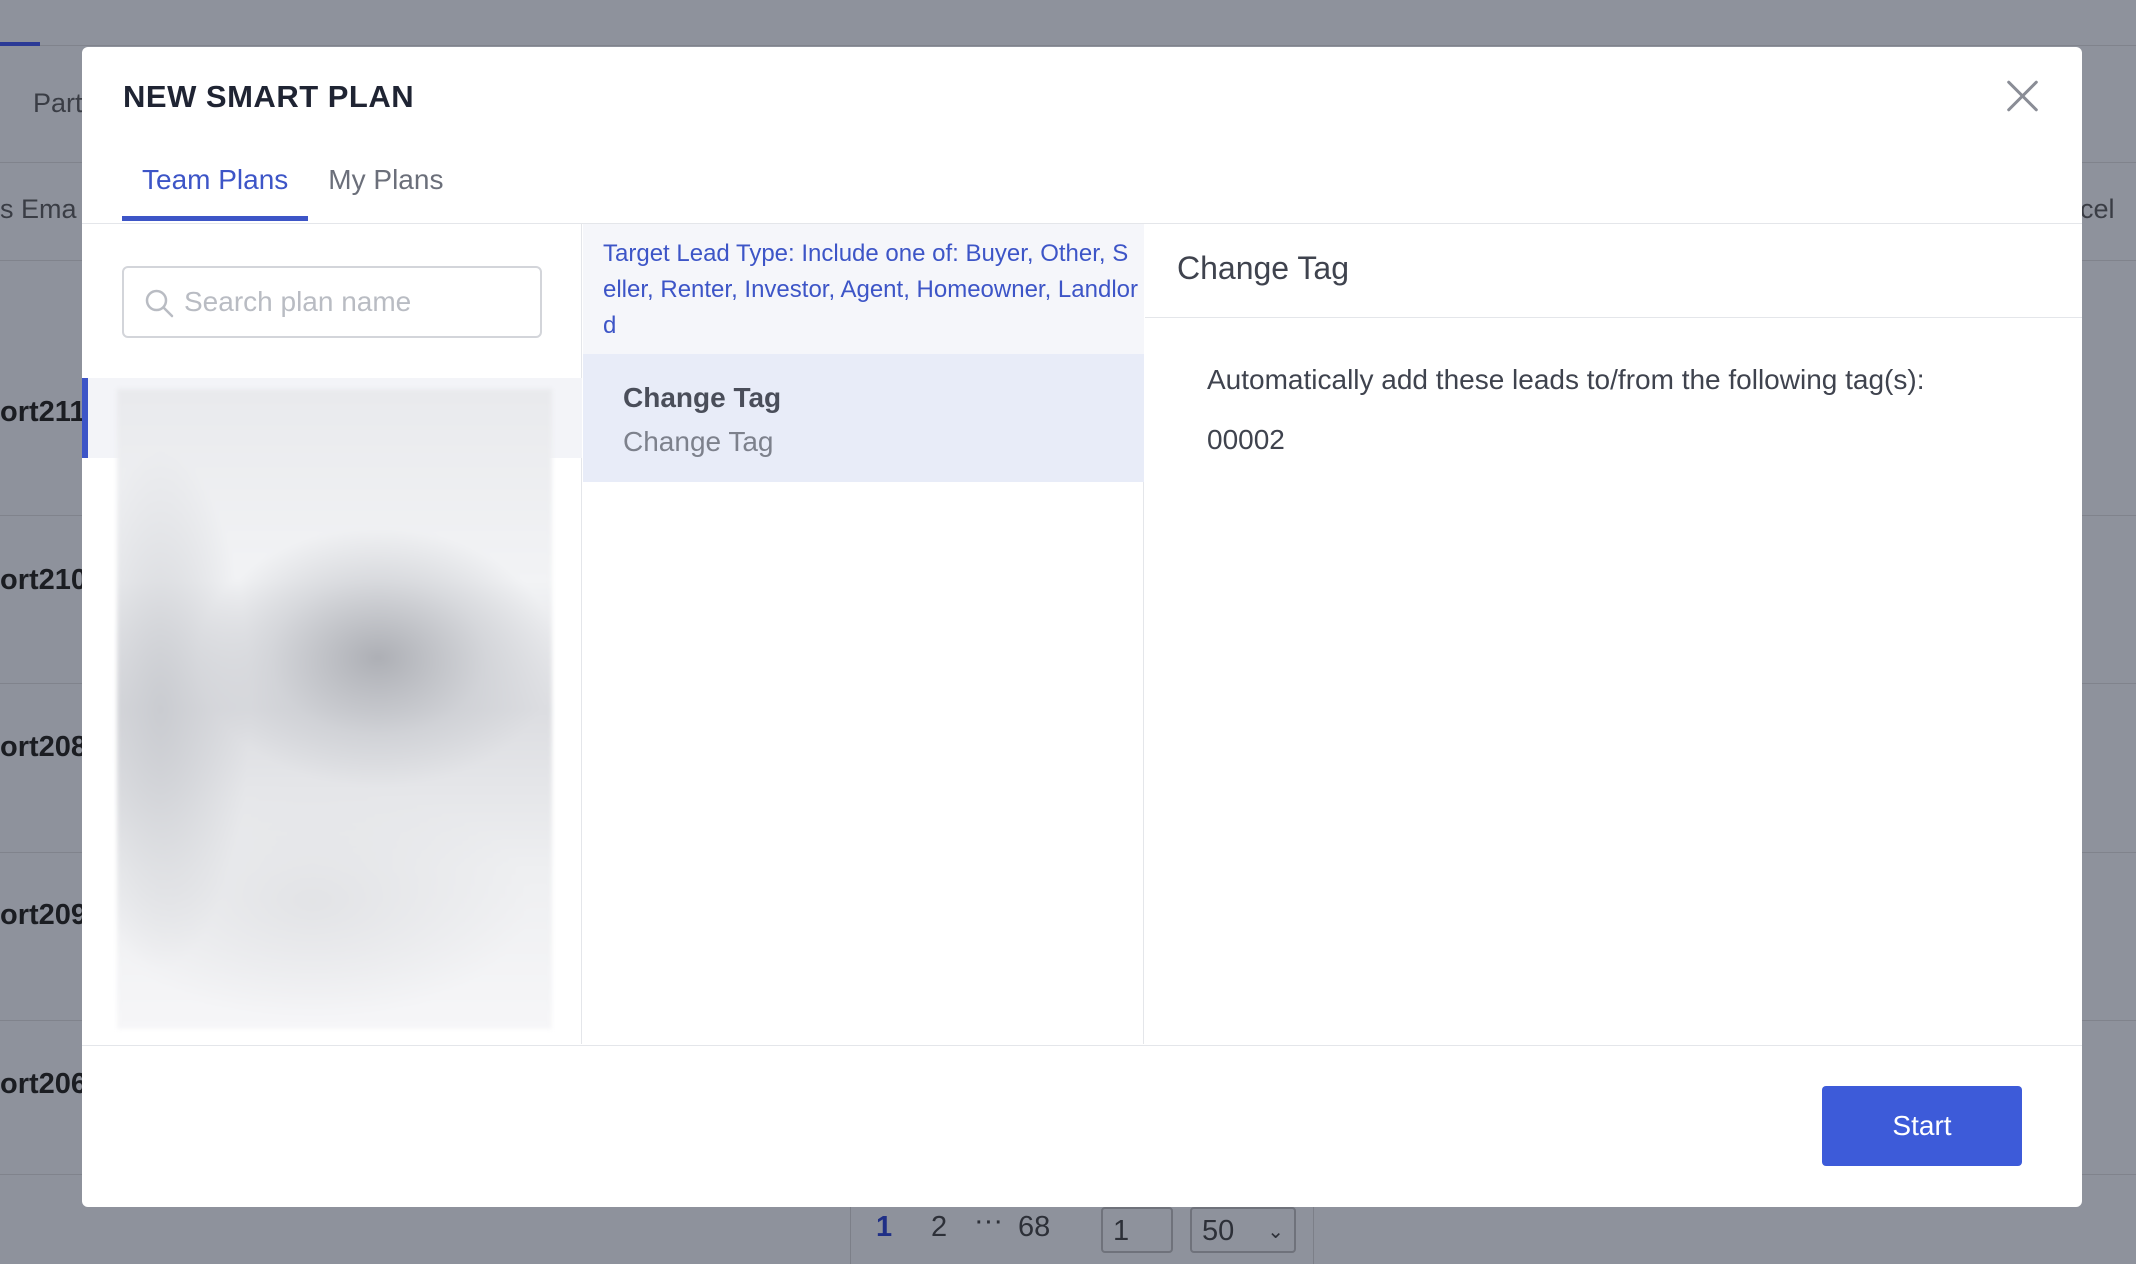 The width and height of the screenshot is (2136, 1264). Describe the element at coordinates (1613, 271) in the screenshot. I see `step-detail-title: Change Tag` at that location.